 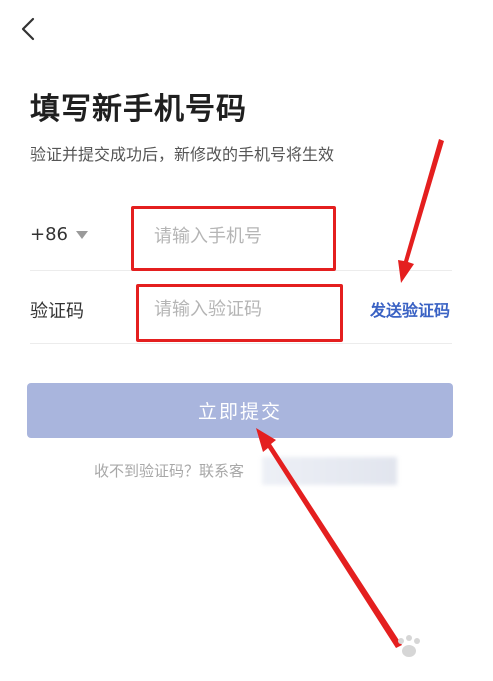 I want to click on paw-logo-icon, so click(x=409, y=646).